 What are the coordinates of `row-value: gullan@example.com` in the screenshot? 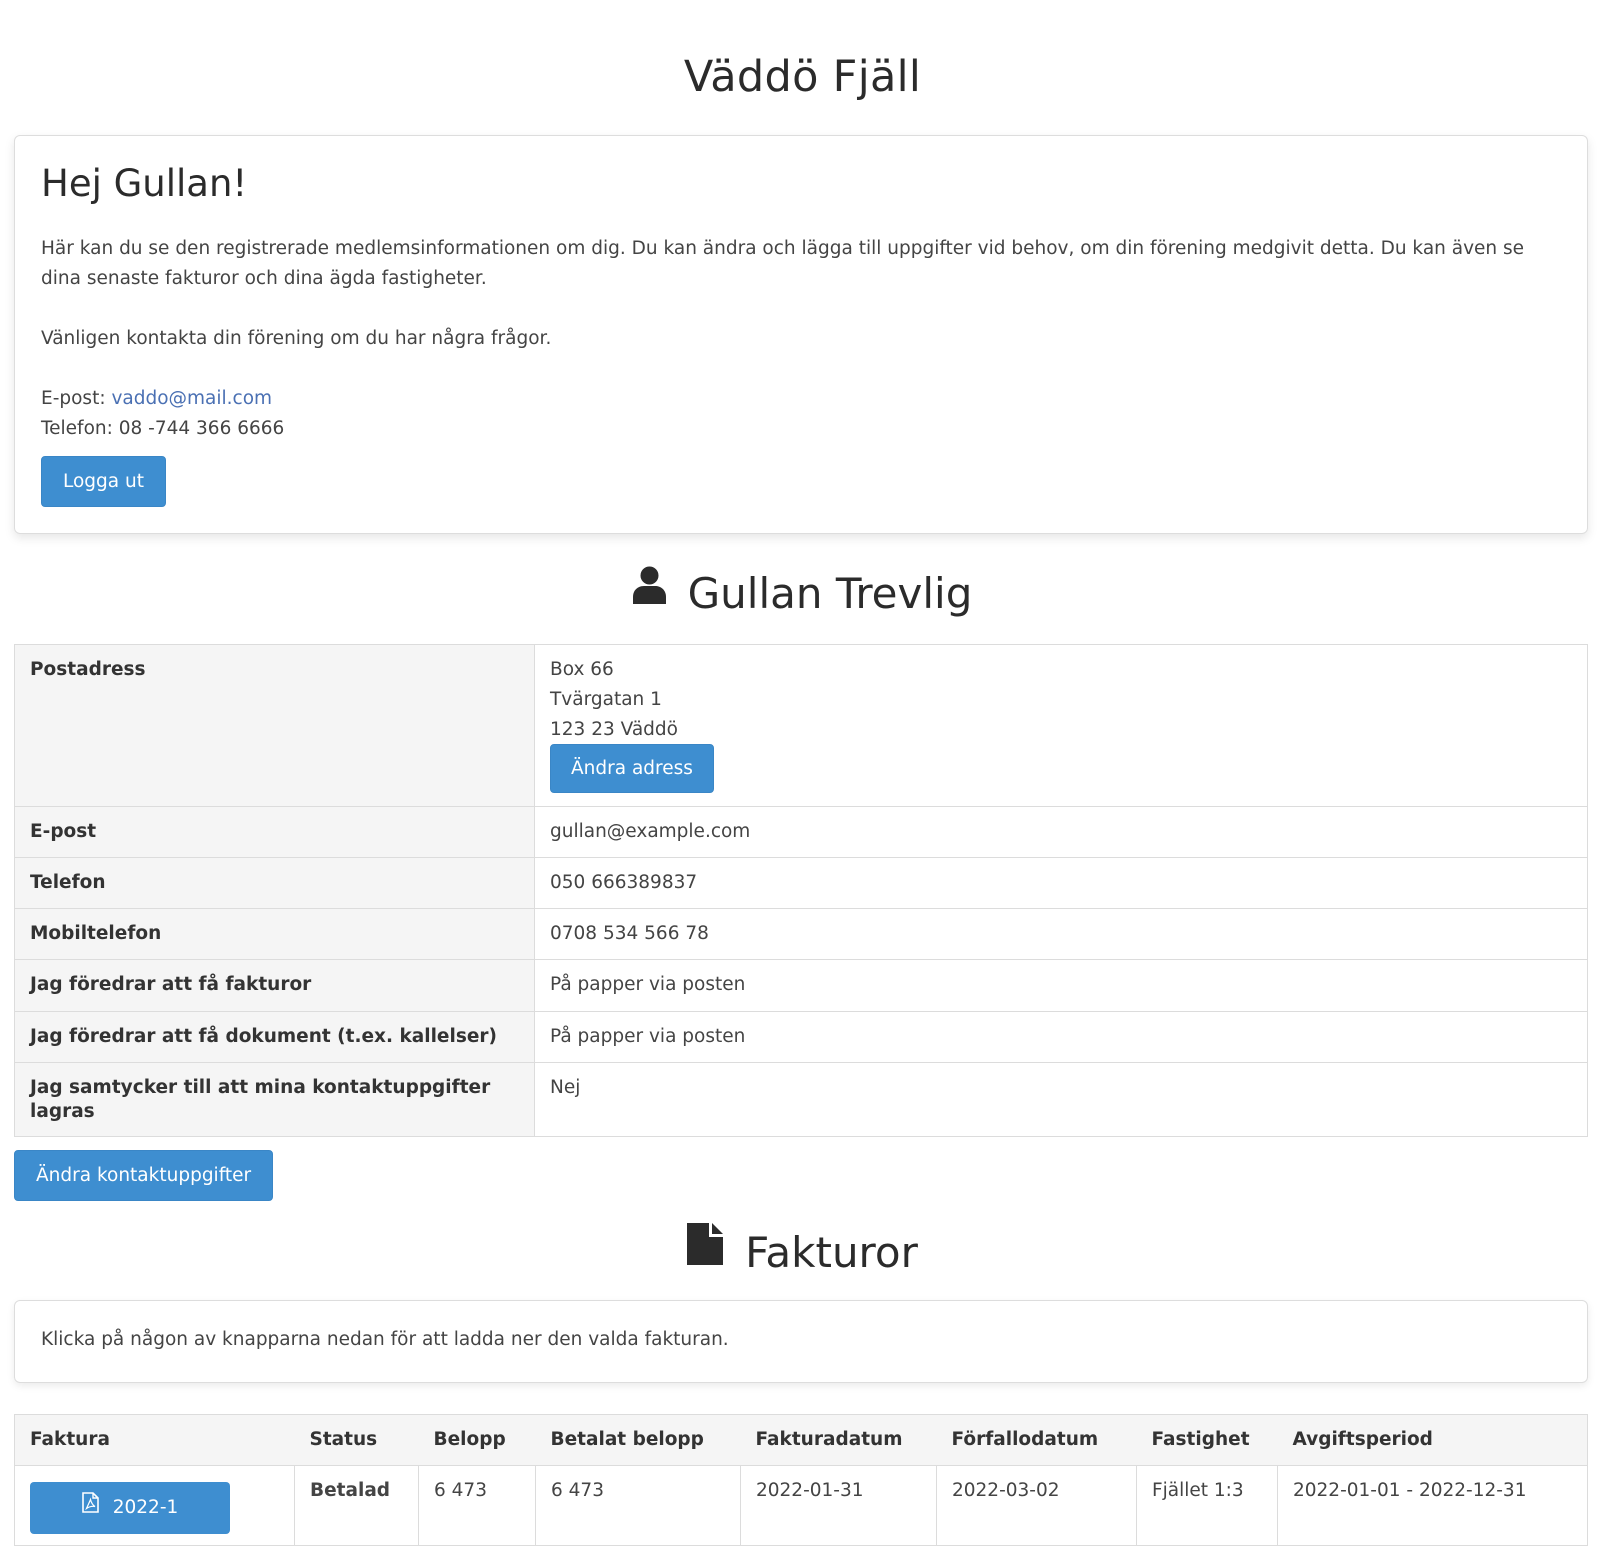 It's located at (1061, 832).